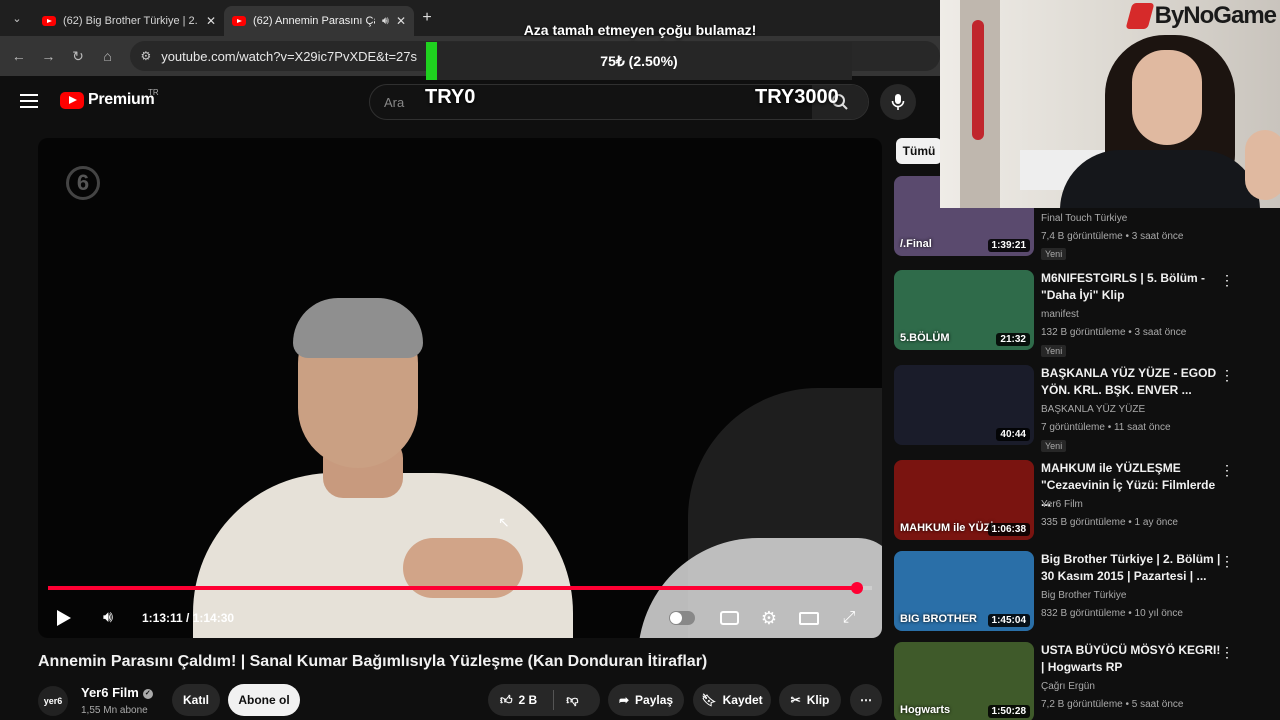 The image size is (1280, 720). Describe the element at coordinates (925, 338) in the screenshot. I see `thumbnail-caption: 5.BÖLÜM` at that location.